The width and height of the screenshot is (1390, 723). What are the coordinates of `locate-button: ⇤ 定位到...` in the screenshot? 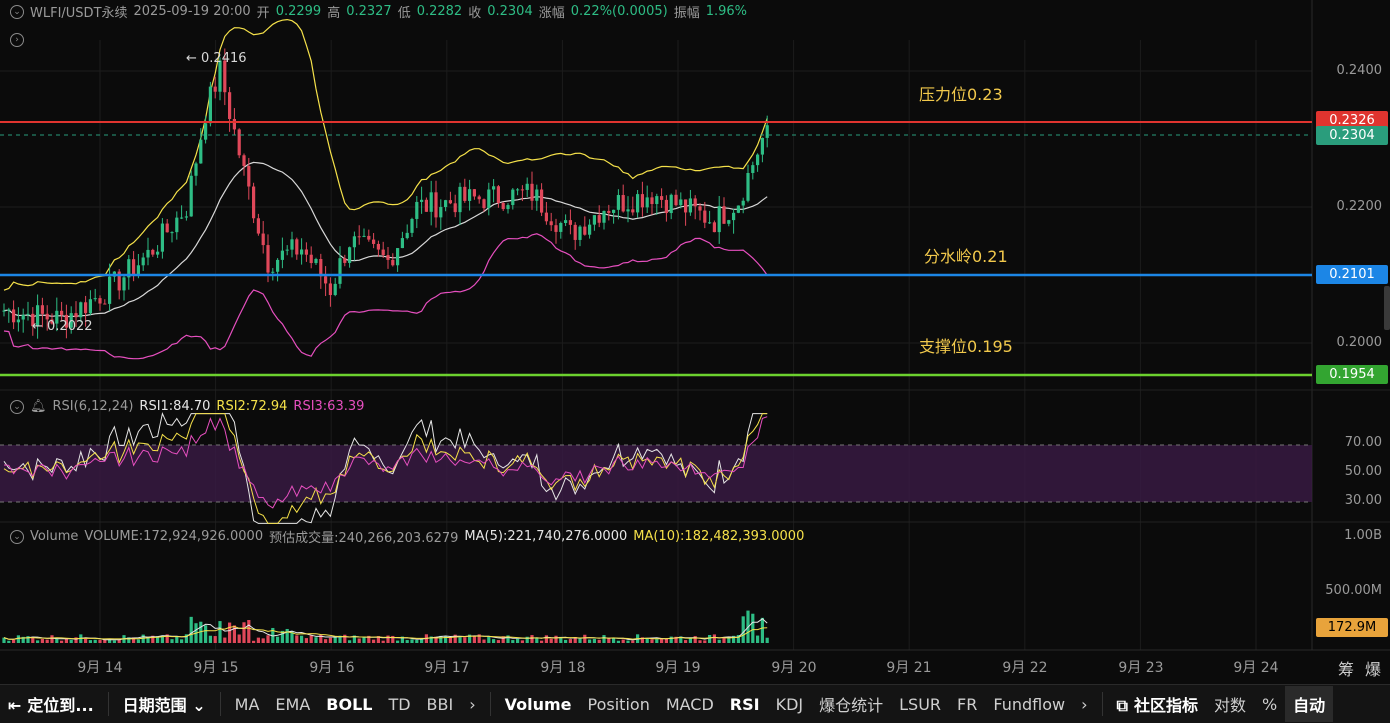 It's located at (51, 704).